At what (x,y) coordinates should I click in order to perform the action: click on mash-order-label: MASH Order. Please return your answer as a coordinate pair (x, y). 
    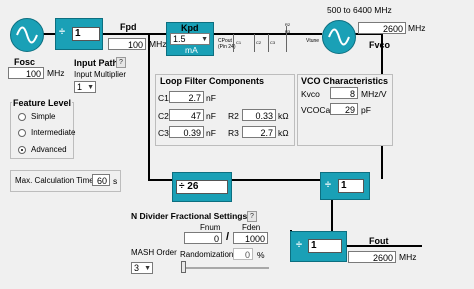
    Looking at the image, I should click on (154, 252).